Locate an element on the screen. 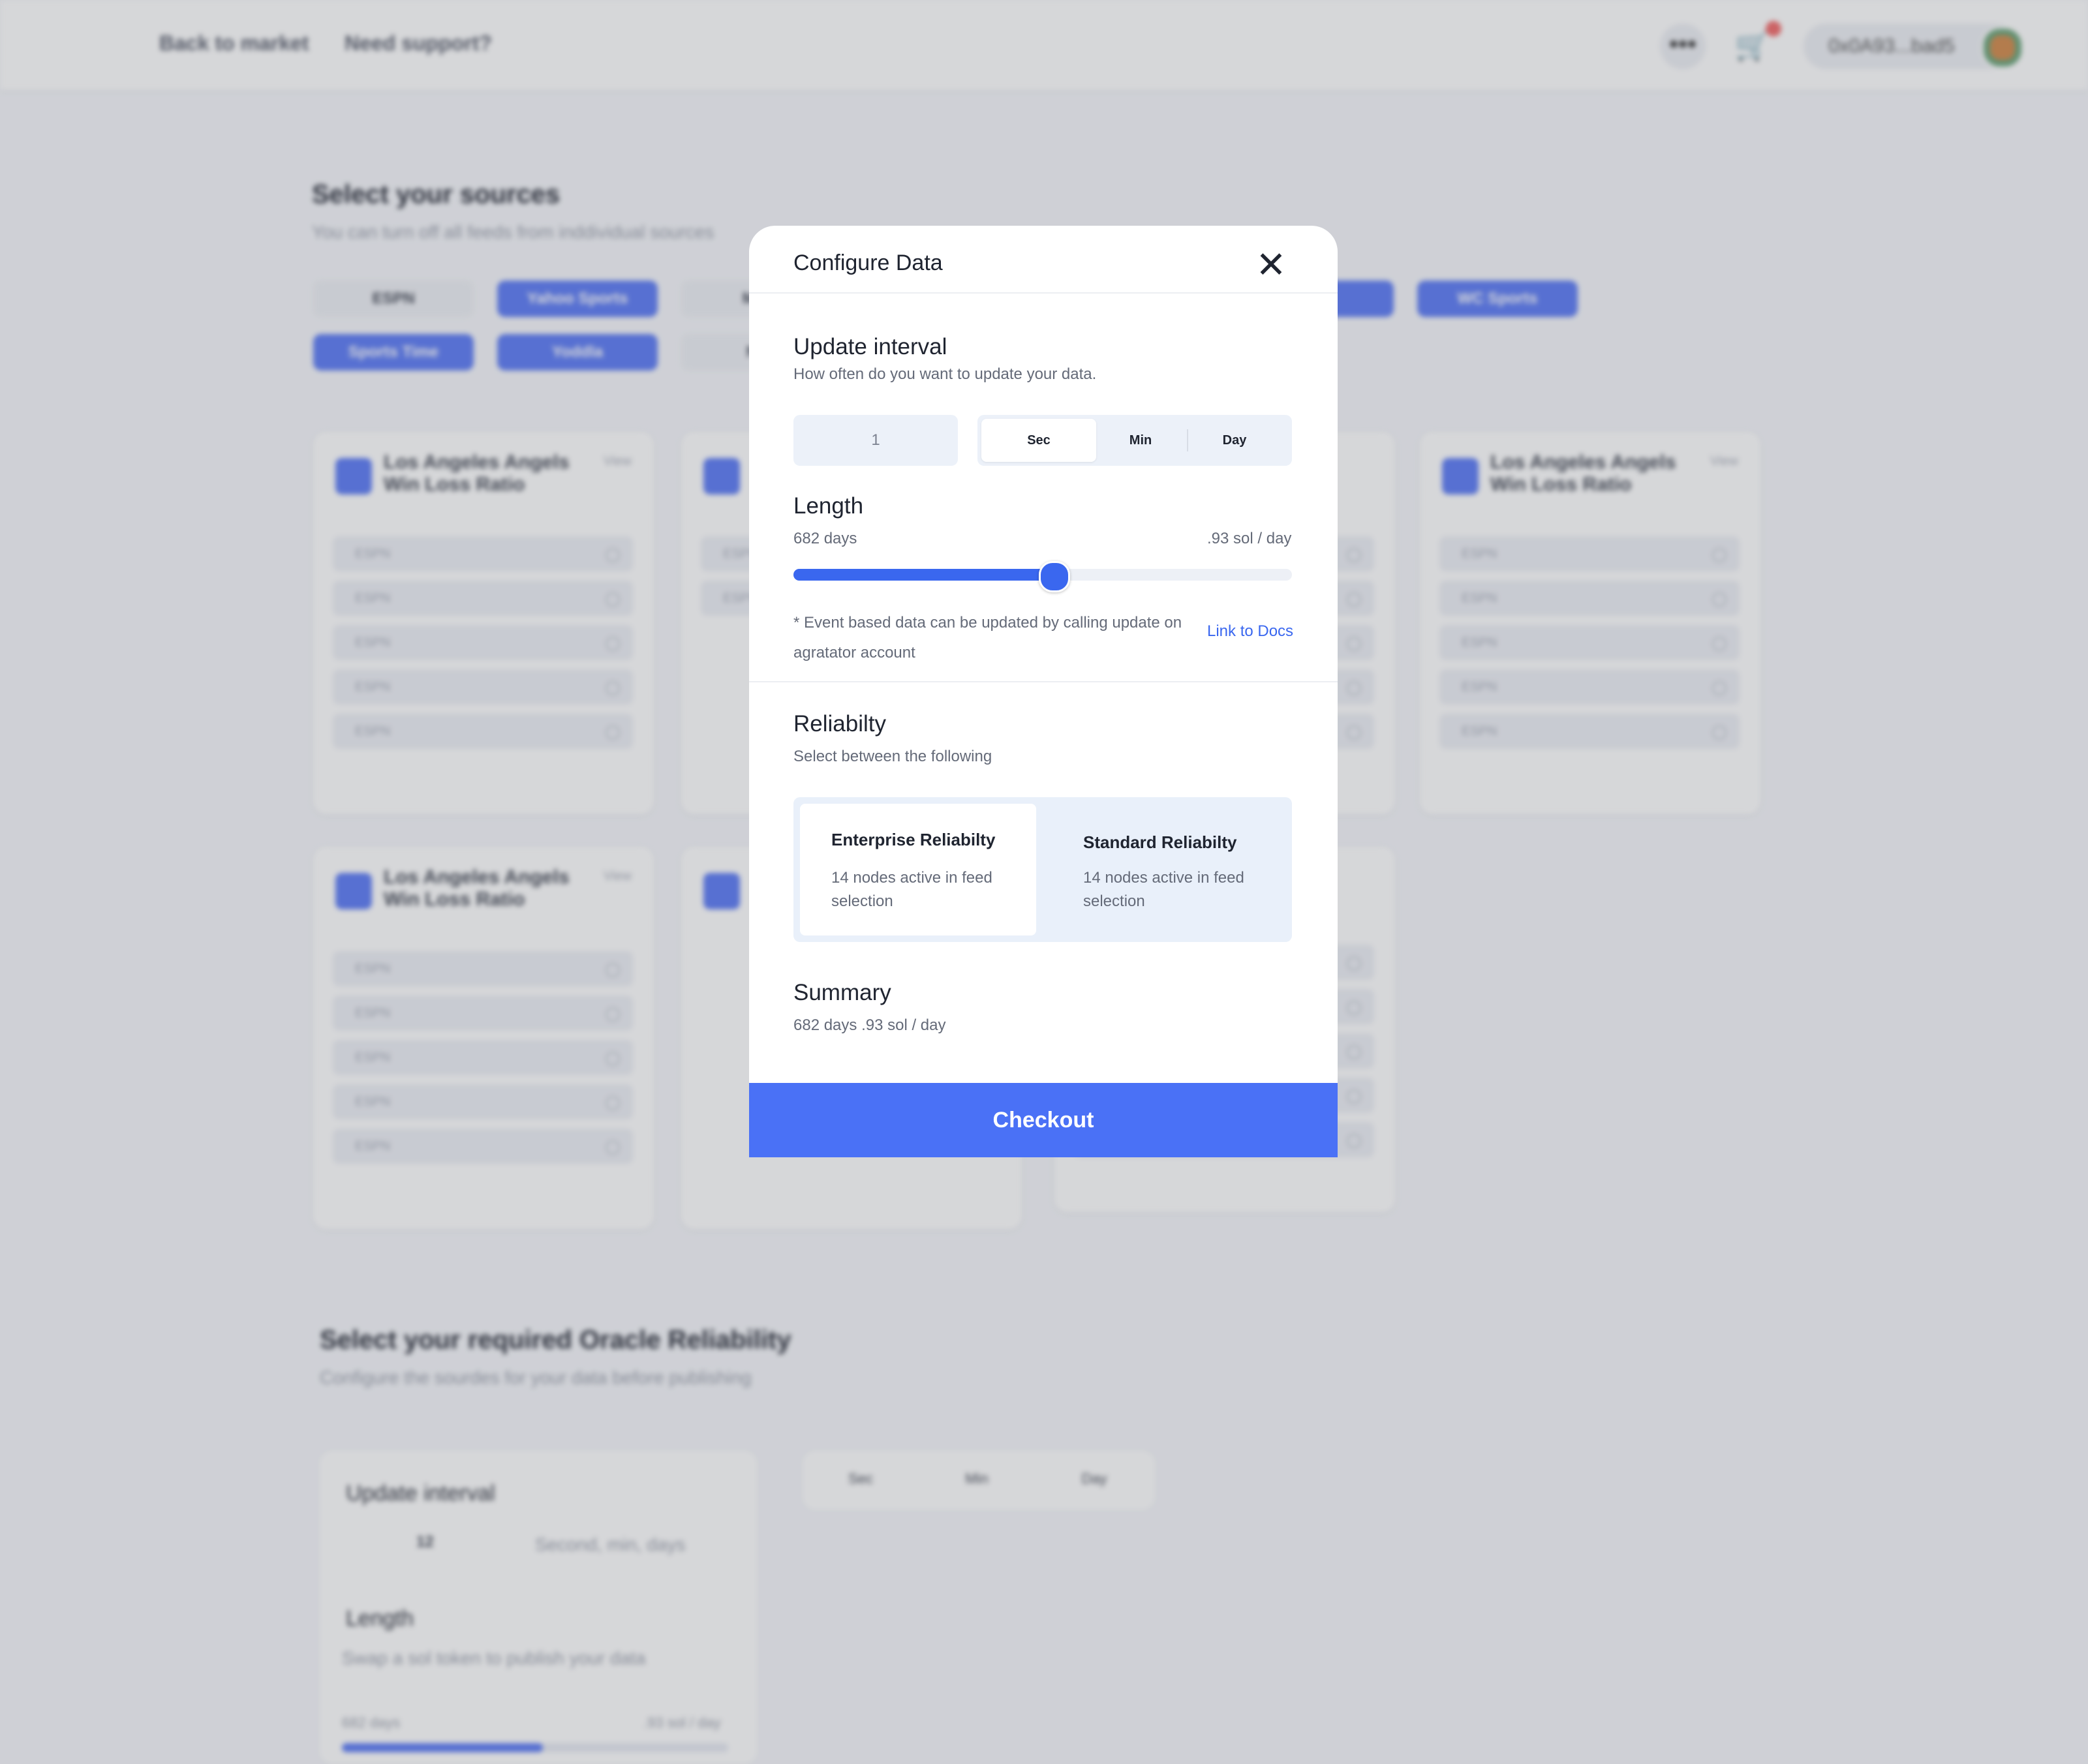 The image size is (2088, 1764). link-to-docs: Link to Docs is located at coordinates (1250, 631).